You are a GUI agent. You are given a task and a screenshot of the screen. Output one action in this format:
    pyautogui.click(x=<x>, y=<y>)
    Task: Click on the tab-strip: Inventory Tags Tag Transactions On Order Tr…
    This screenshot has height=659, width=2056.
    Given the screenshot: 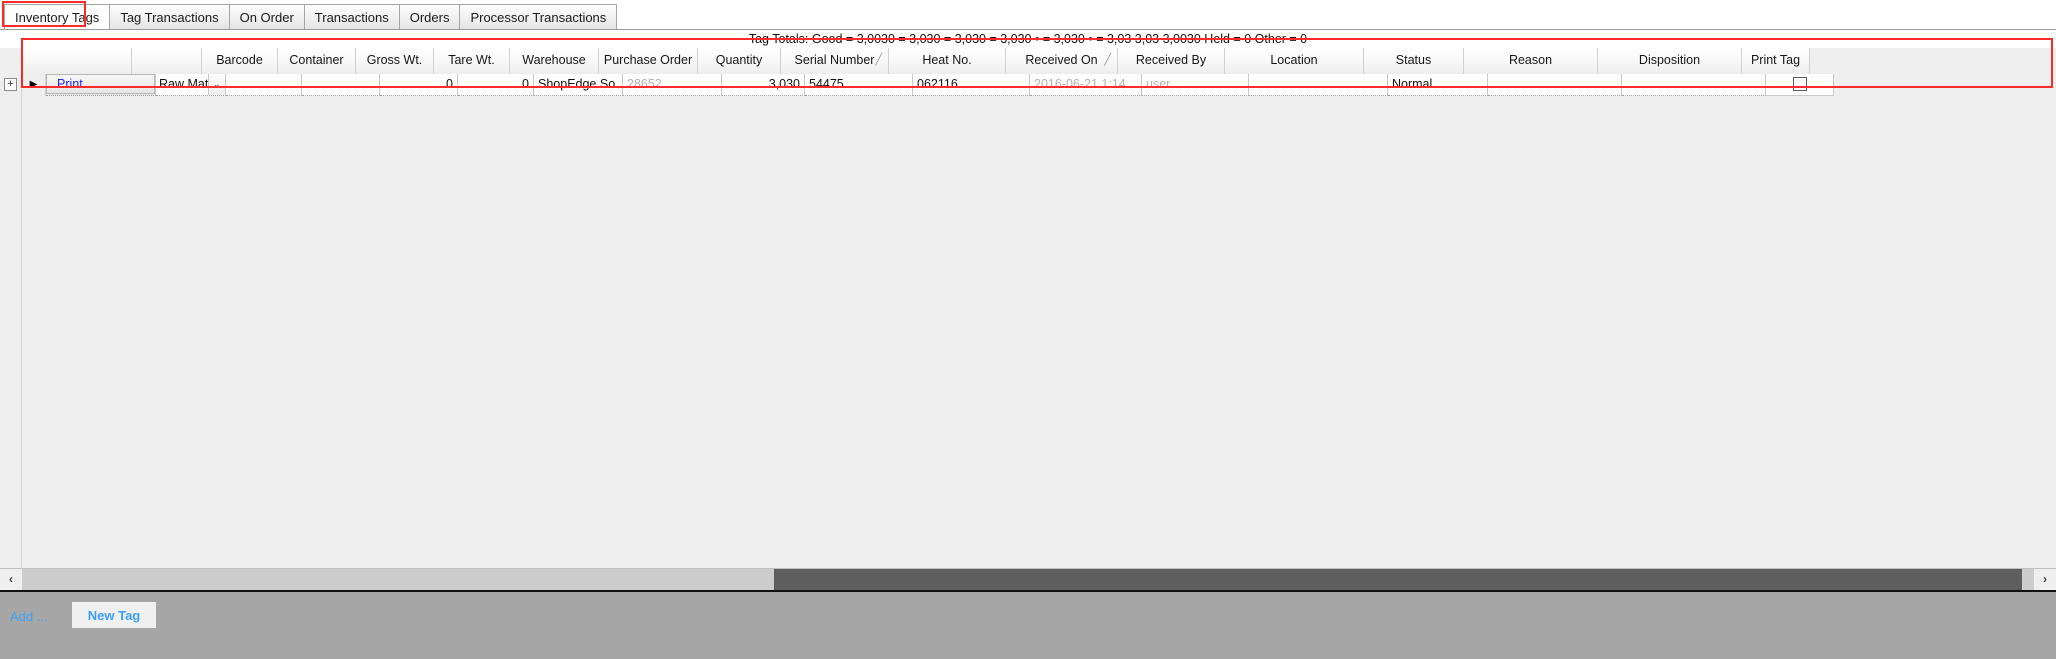 What is the action you would take?
    pyautogui.click(x=1028, y=15)
    